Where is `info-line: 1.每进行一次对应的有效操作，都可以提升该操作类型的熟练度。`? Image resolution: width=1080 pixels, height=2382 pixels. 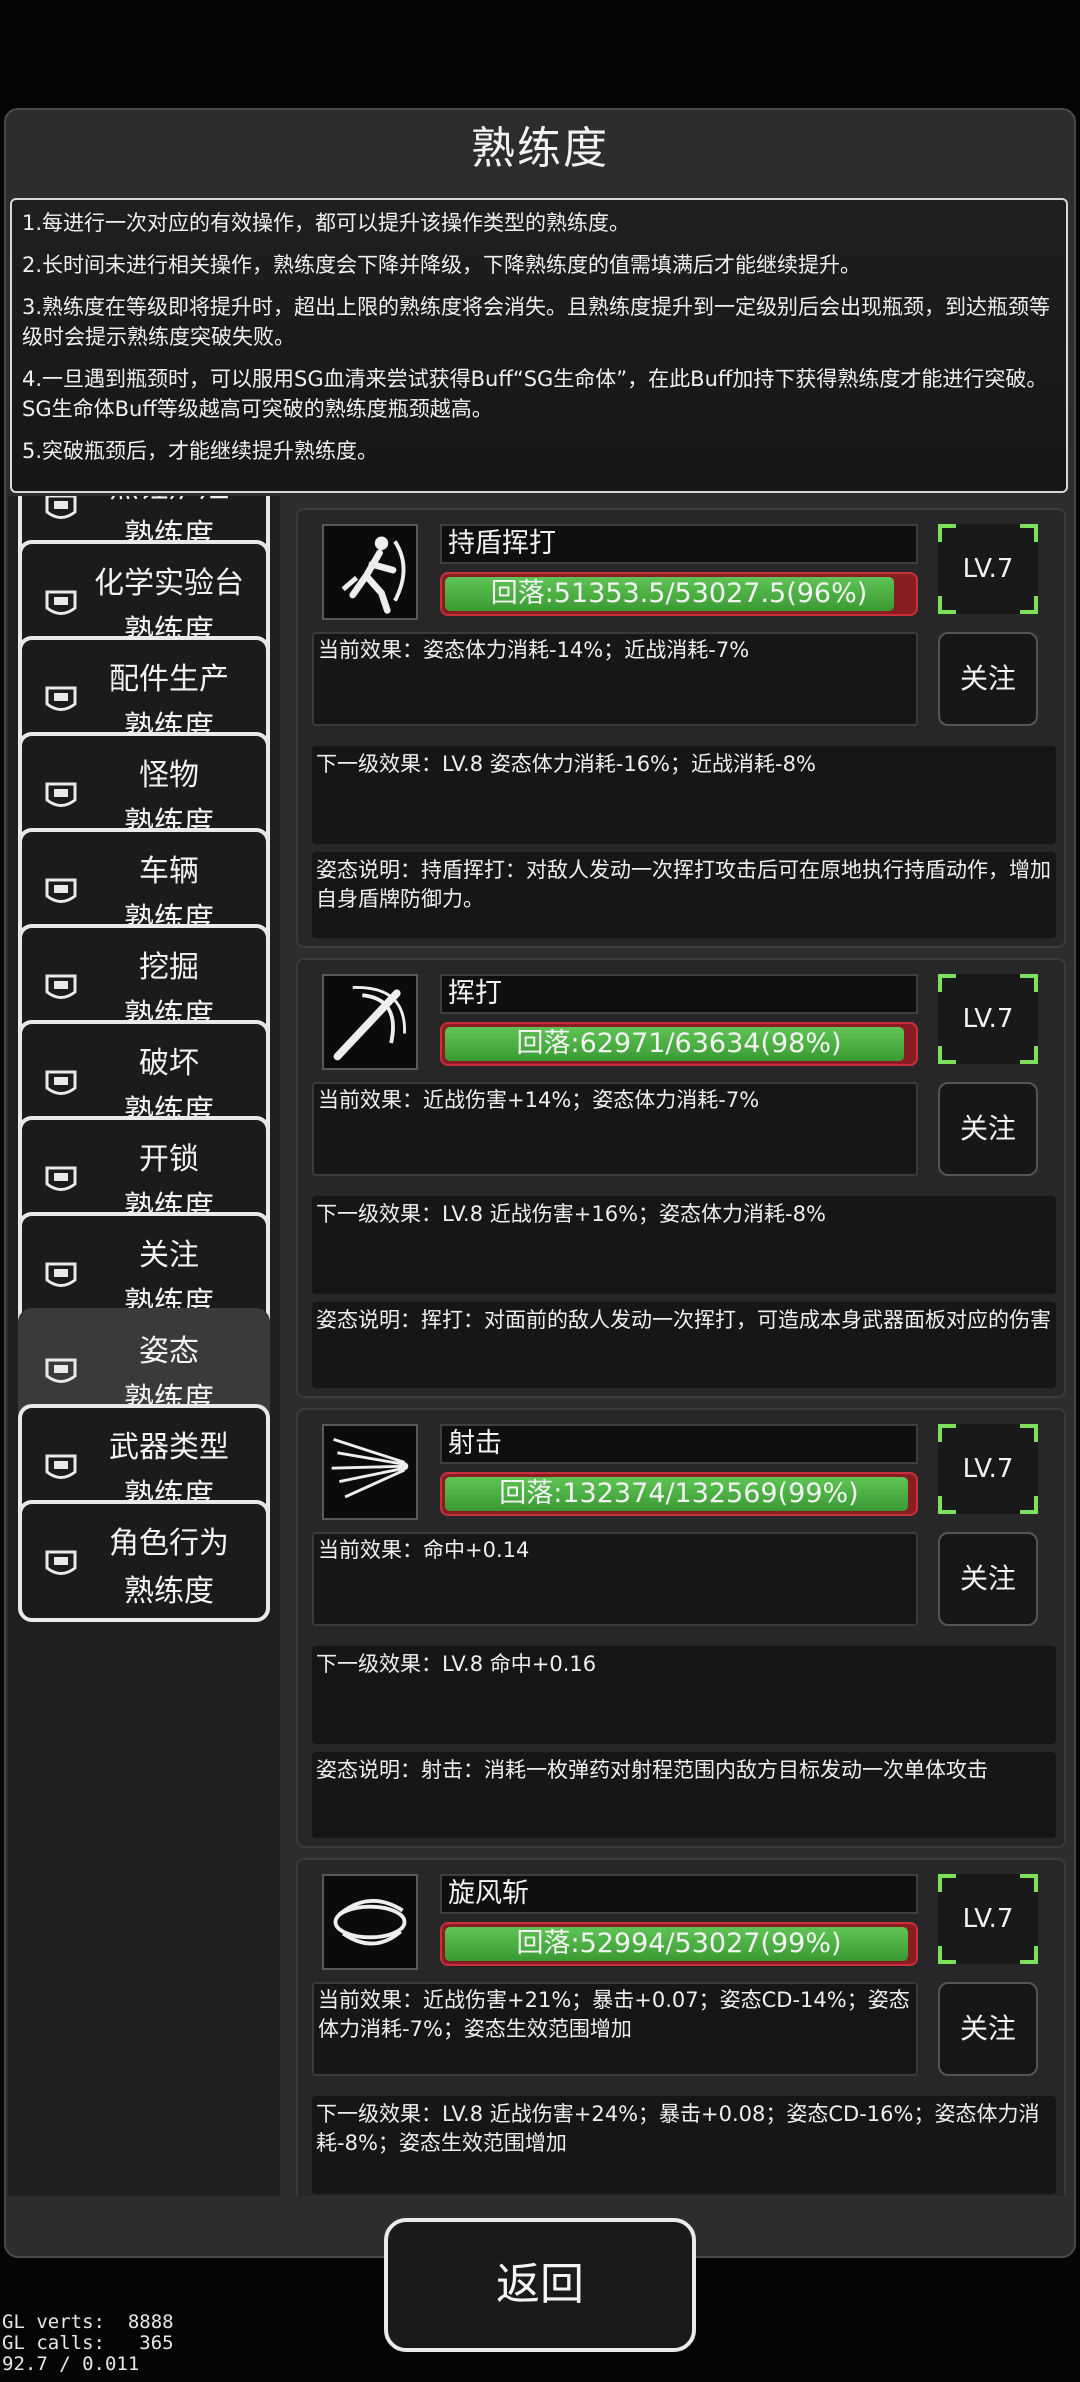 info-line: 1.每进行一次对应的有效操作，都可以提升该操作类型的熟练度。 is located at coordinates (326, 223).